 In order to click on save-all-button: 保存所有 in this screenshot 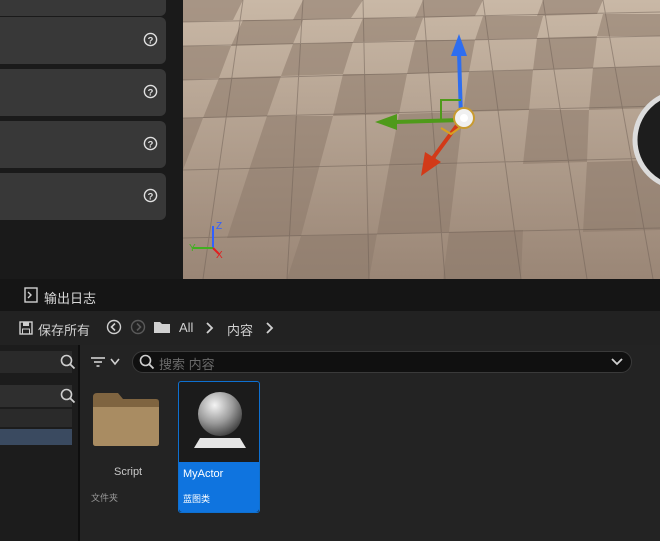, I will do `click(64, 329)`.